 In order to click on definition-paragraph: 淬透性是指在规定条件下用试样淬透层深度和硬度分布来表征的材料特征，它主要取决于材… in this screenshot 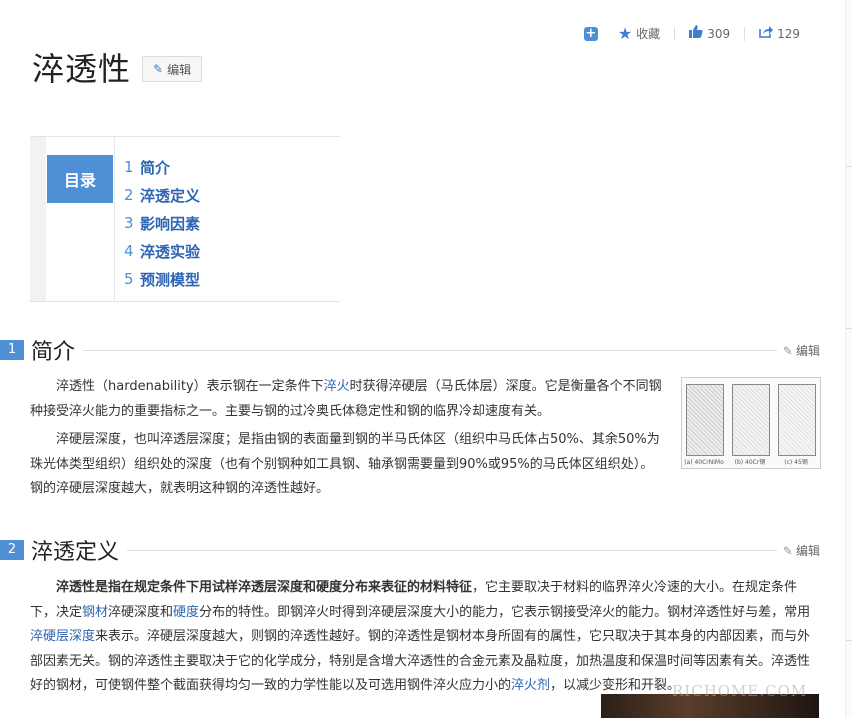, I will do `click(420, 636)`.